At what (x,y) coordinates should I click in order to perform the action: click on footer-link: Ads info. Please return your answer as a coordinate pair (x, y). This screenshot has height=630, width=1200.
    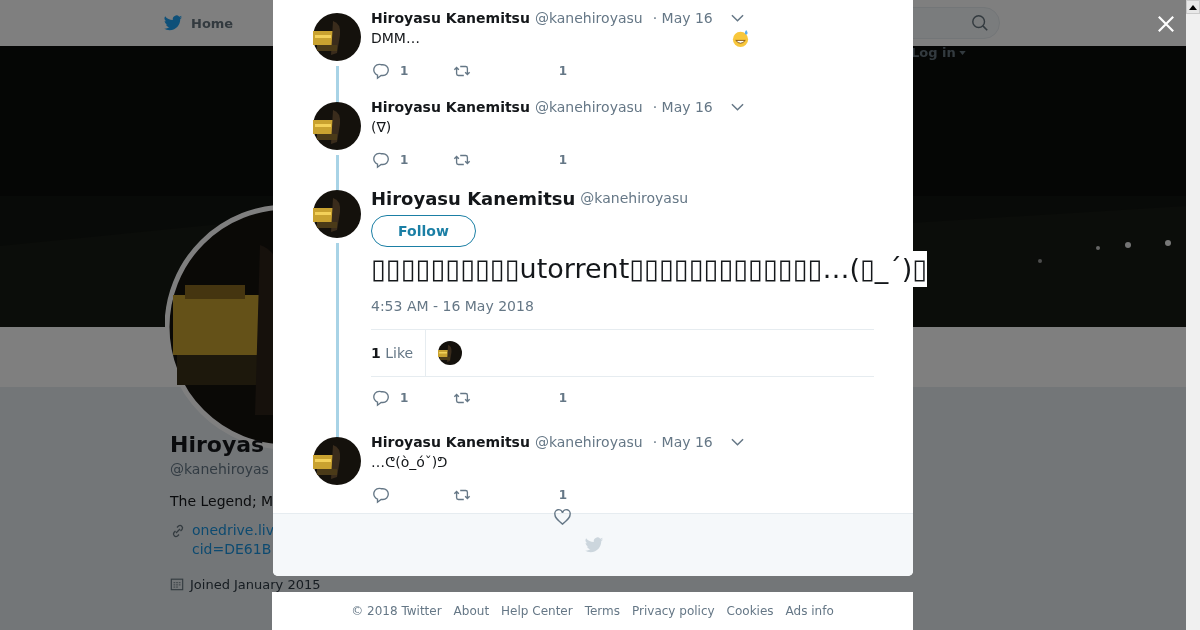
    Looking at the image, I should click on (809, 611).